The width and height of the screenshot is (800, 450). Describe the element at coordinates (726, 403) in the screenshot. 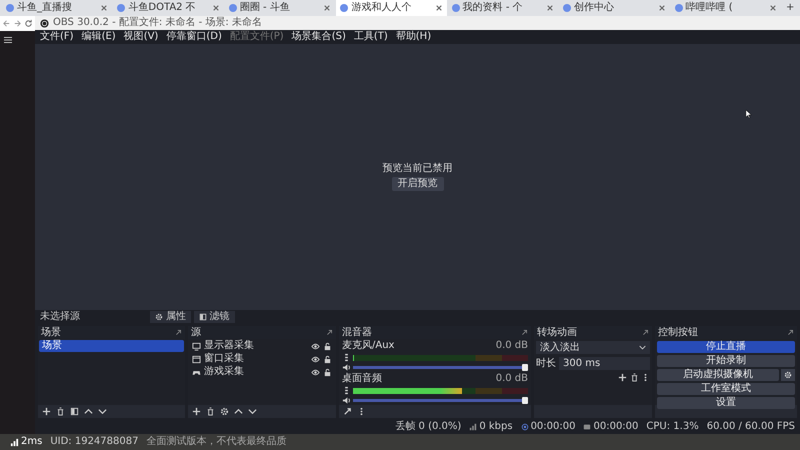

I see `control-button: 设置` at that location.